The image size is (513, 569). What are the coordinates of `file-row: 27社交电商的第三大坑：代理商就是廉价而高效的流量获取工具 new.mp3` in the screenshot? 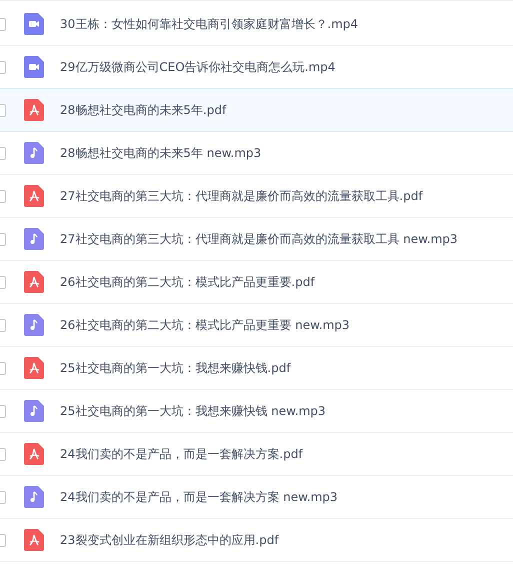 It's located at (256, 239).